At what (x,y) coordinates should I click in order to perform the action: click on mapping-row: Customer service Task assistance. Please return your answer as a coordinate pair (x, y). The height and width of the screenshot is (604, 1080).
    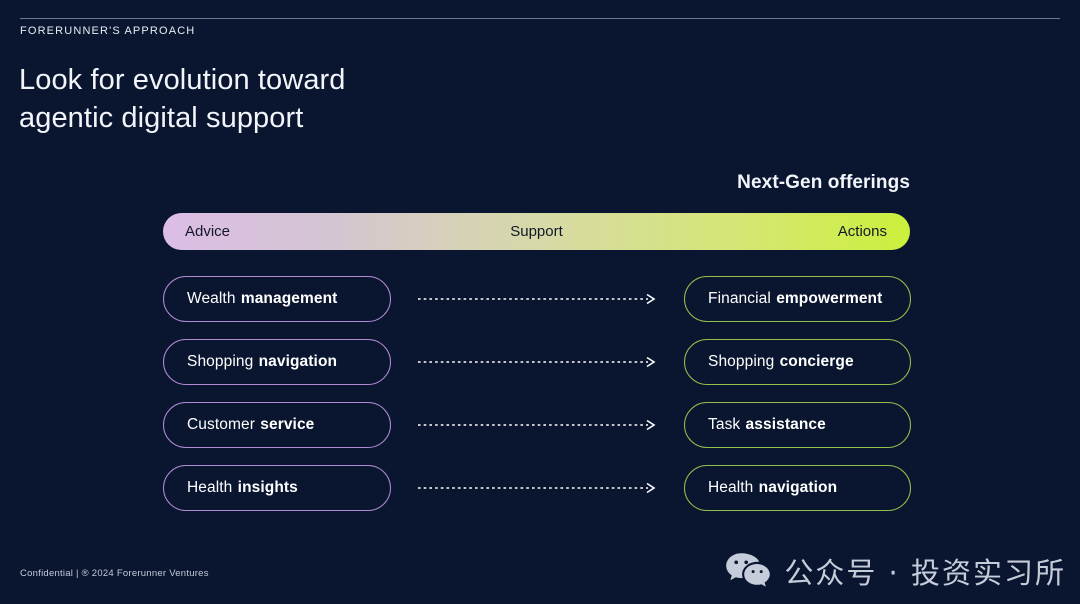
    Looking at the image, I should click on (540, 425).